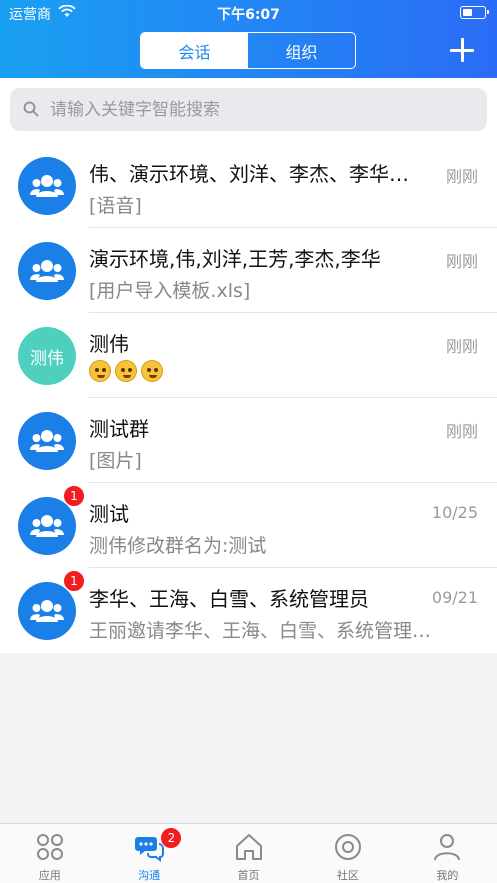 The height and width of the screenshot is (883, 497). I want to click on clock: 下午6:07, so click(248, 15).